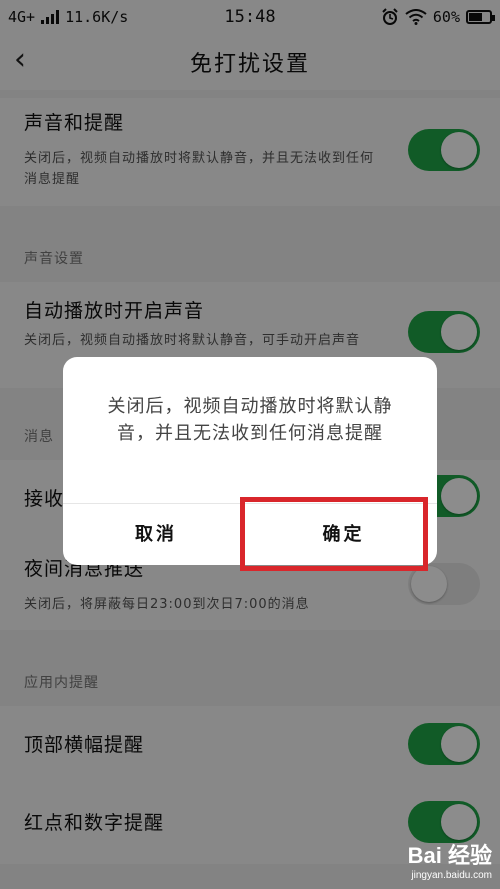 This screenshot has height=889, width=500. I want to click on watermark-url: jingyan.baidu.com, so click(451, 875).